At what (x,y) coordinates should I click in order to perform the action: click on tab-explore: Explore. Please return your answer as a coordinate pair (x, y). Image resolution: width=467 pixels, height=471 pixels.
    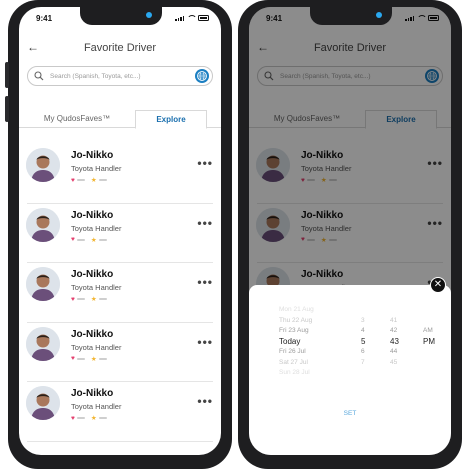
    Looking at the image, I should click on (171, 119).